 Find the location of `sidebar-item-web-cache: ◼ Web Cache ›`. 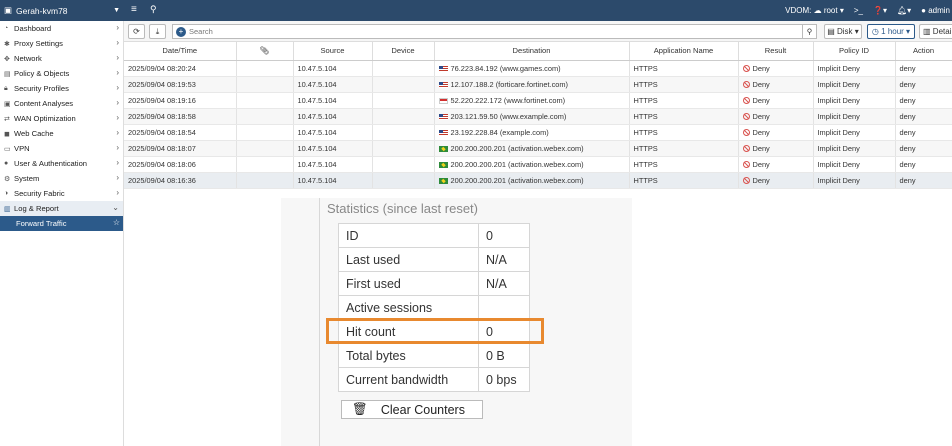

sidebar-item-web-cache: ◼ Web Cache › is located at coordinates (61, 133).